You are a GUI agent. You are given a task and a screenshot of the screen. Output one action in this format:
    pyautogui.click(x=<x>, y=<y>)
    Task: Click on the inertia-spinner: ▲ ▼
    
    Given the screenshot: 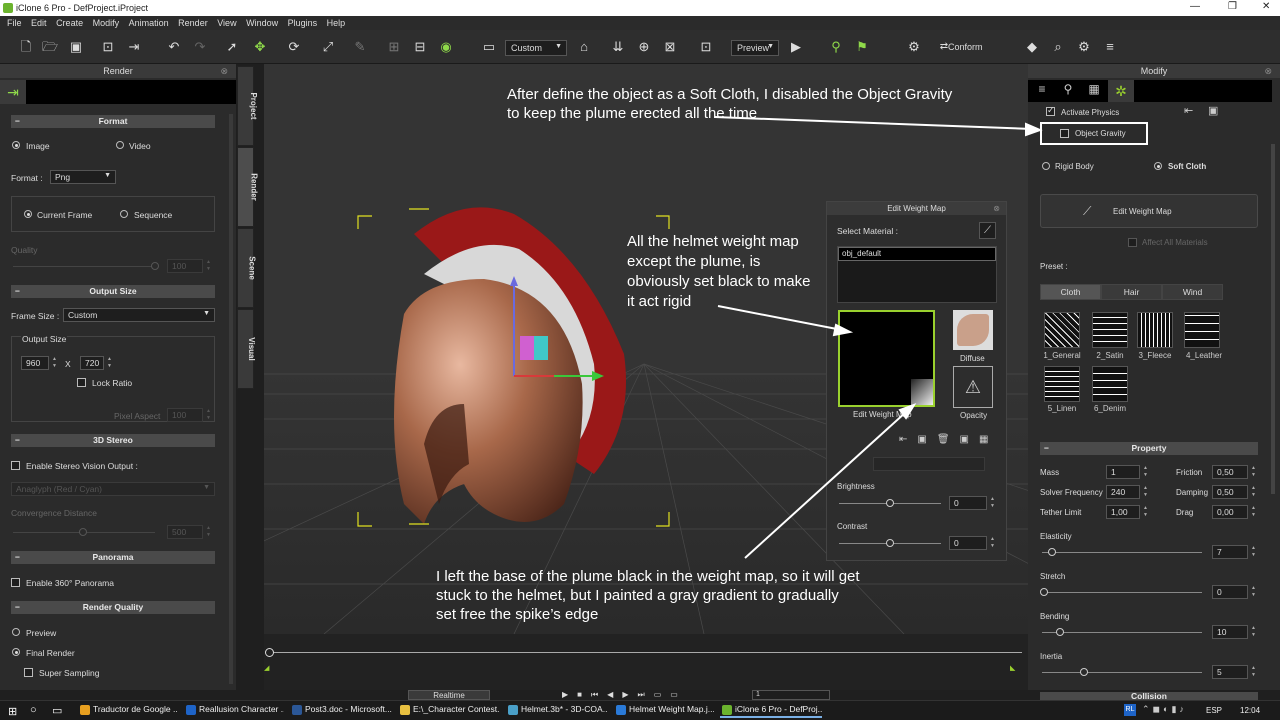 What is the action you would take?
    pyautogui.click(x=1253, y=672)
    